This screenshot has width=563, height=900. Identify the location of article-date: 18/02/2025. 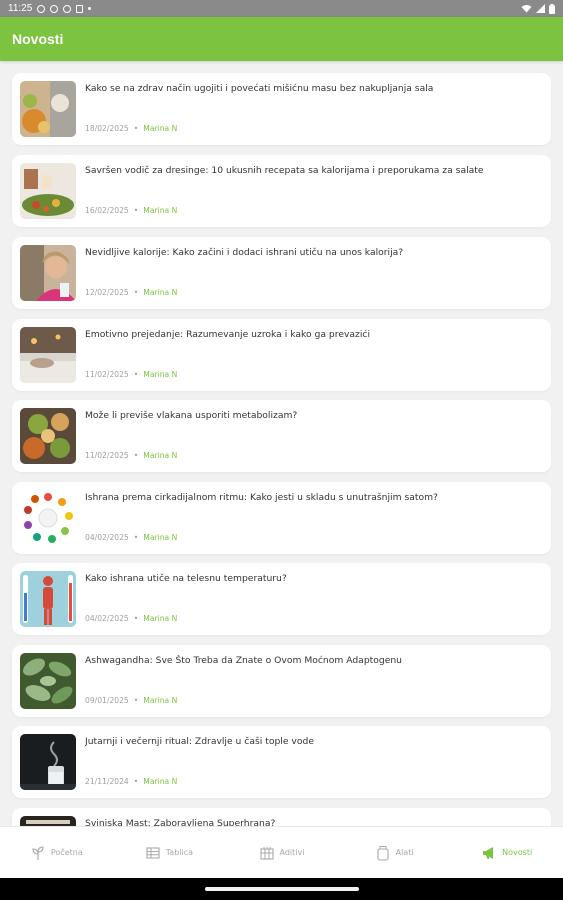
(107, 128).